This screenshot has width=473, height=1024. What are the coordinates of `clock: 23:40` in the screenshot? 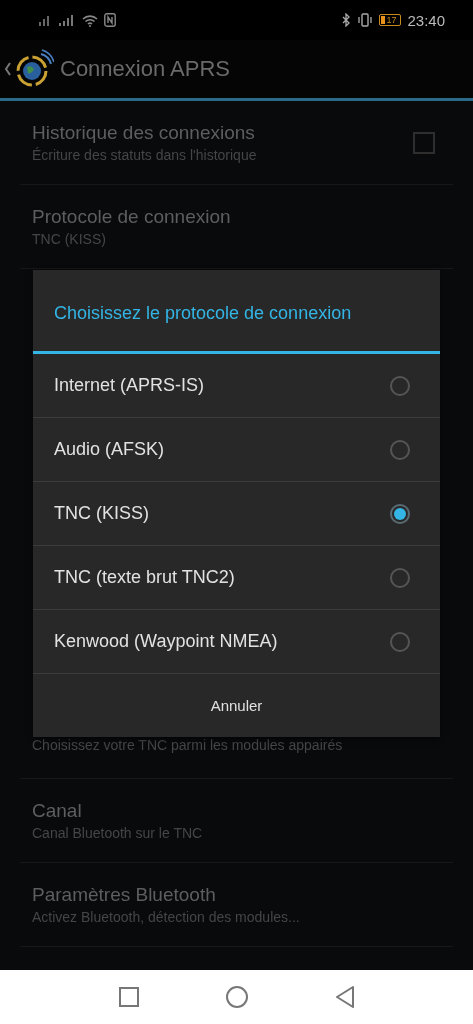 It's located at (426, 20).